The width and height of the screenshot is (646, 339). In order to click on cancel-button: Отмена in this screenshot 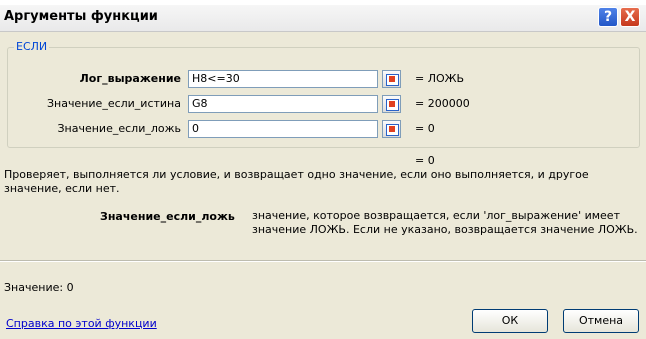, I will do `click(601, 321)`.